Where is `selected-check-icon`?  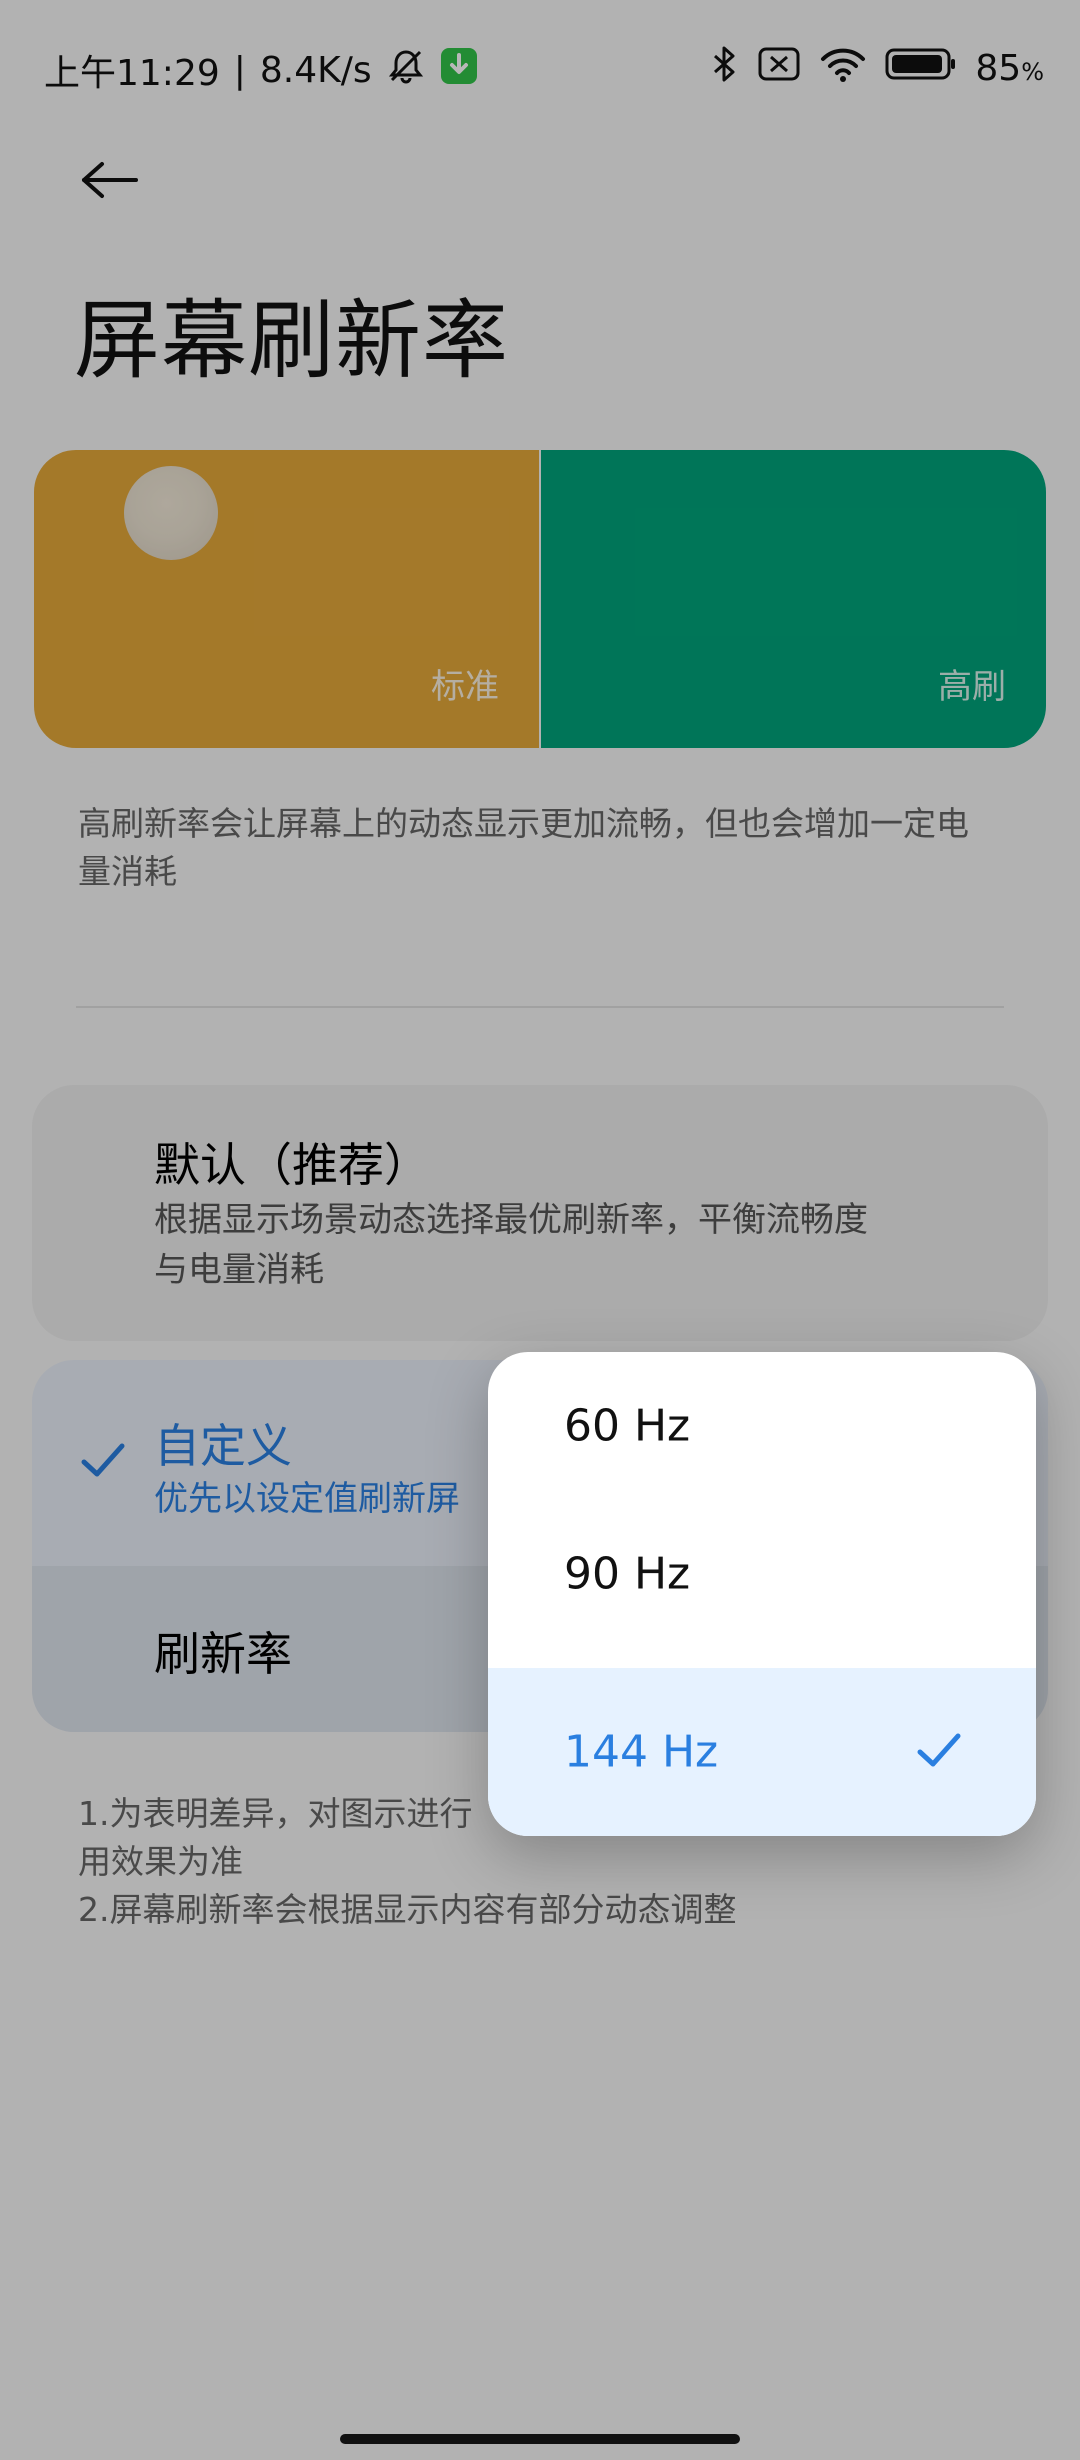 selected-check-icon is located at coordinates (939, 1752).